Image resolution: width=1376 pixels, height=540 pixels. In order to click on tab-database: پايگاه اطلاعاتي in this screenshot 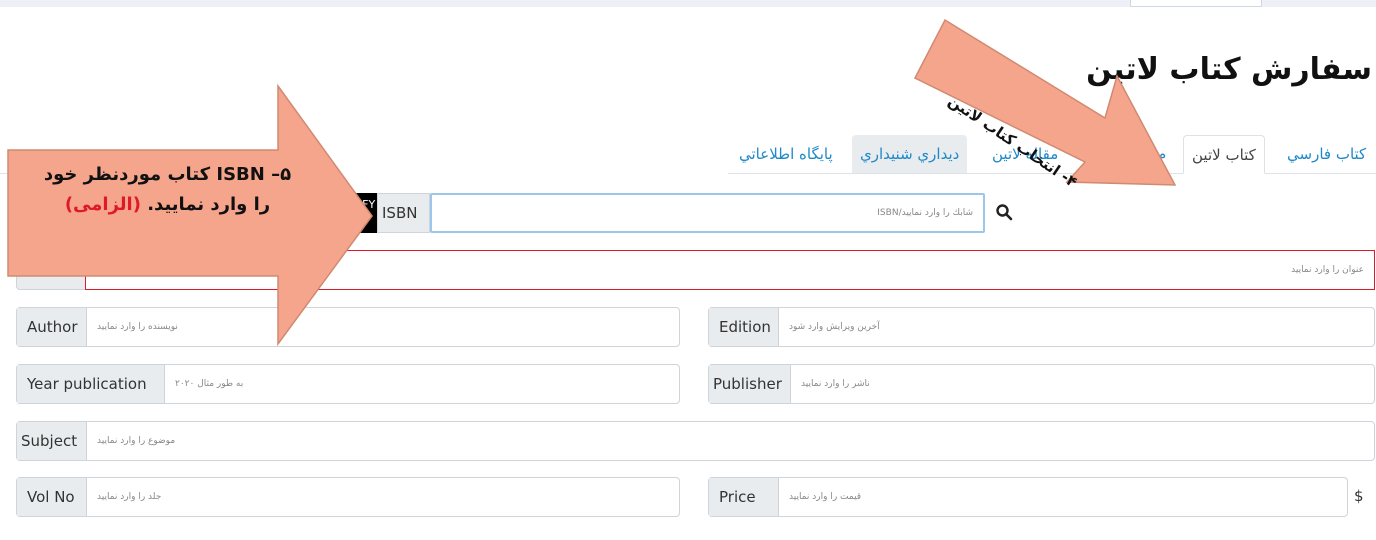, I will do `click(786, 154)`.